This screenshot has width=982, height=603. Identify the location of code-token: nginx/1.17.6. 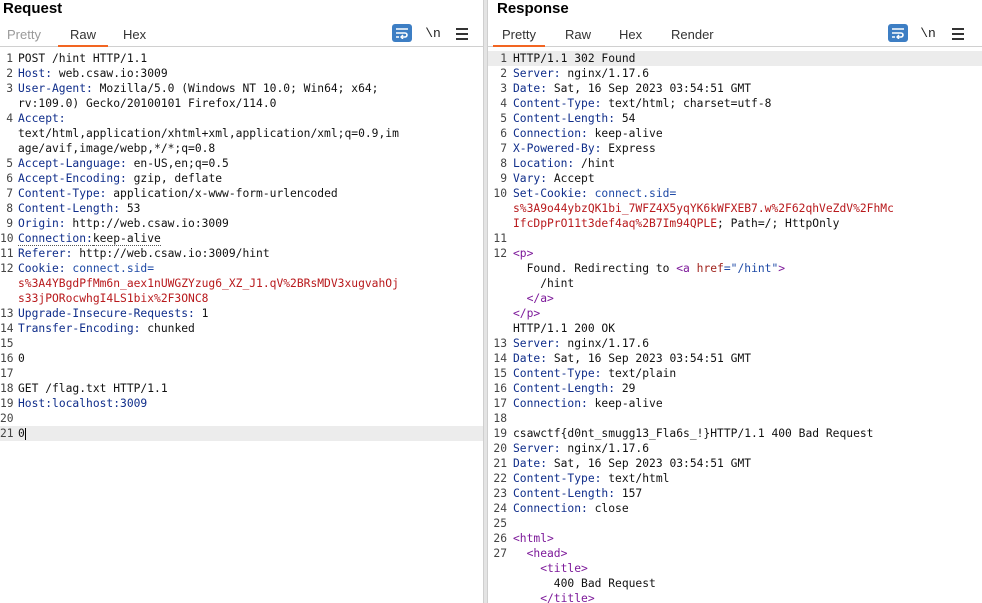
(605, 448).